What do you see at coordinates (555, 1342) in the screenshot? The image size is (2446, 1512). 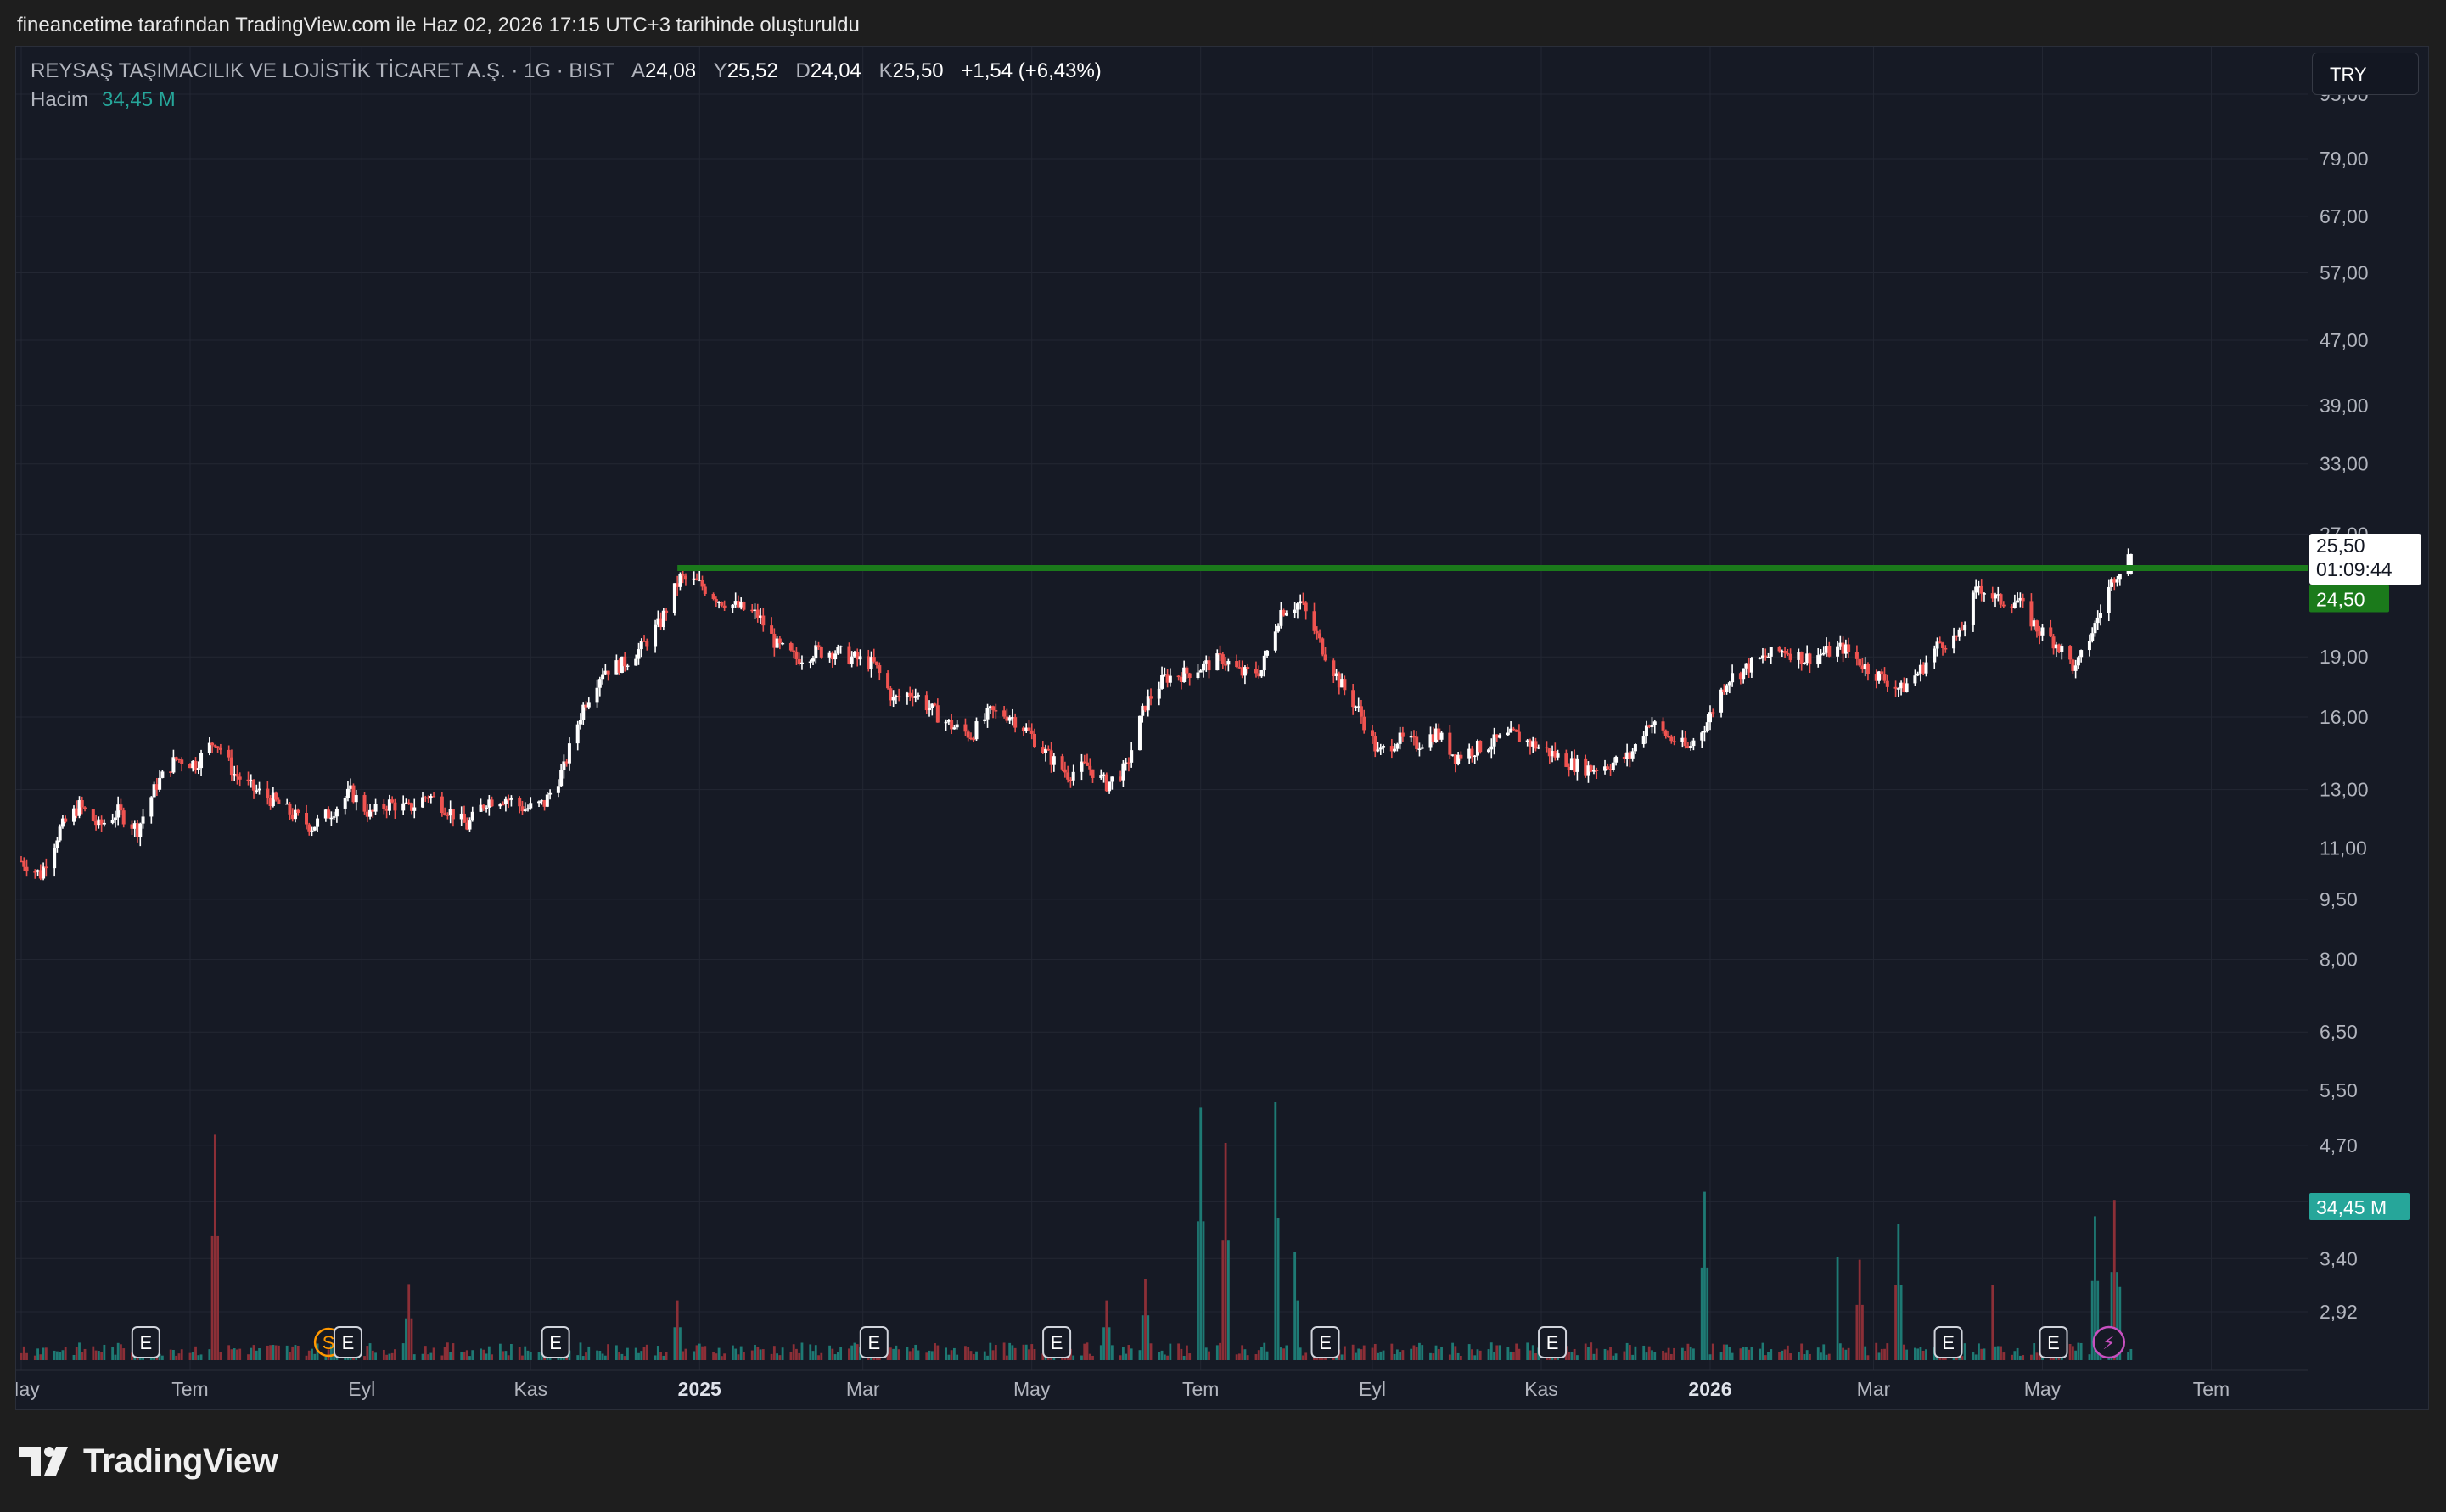 I see `earnings-event-label: E` at bounding box center [555, 1342].